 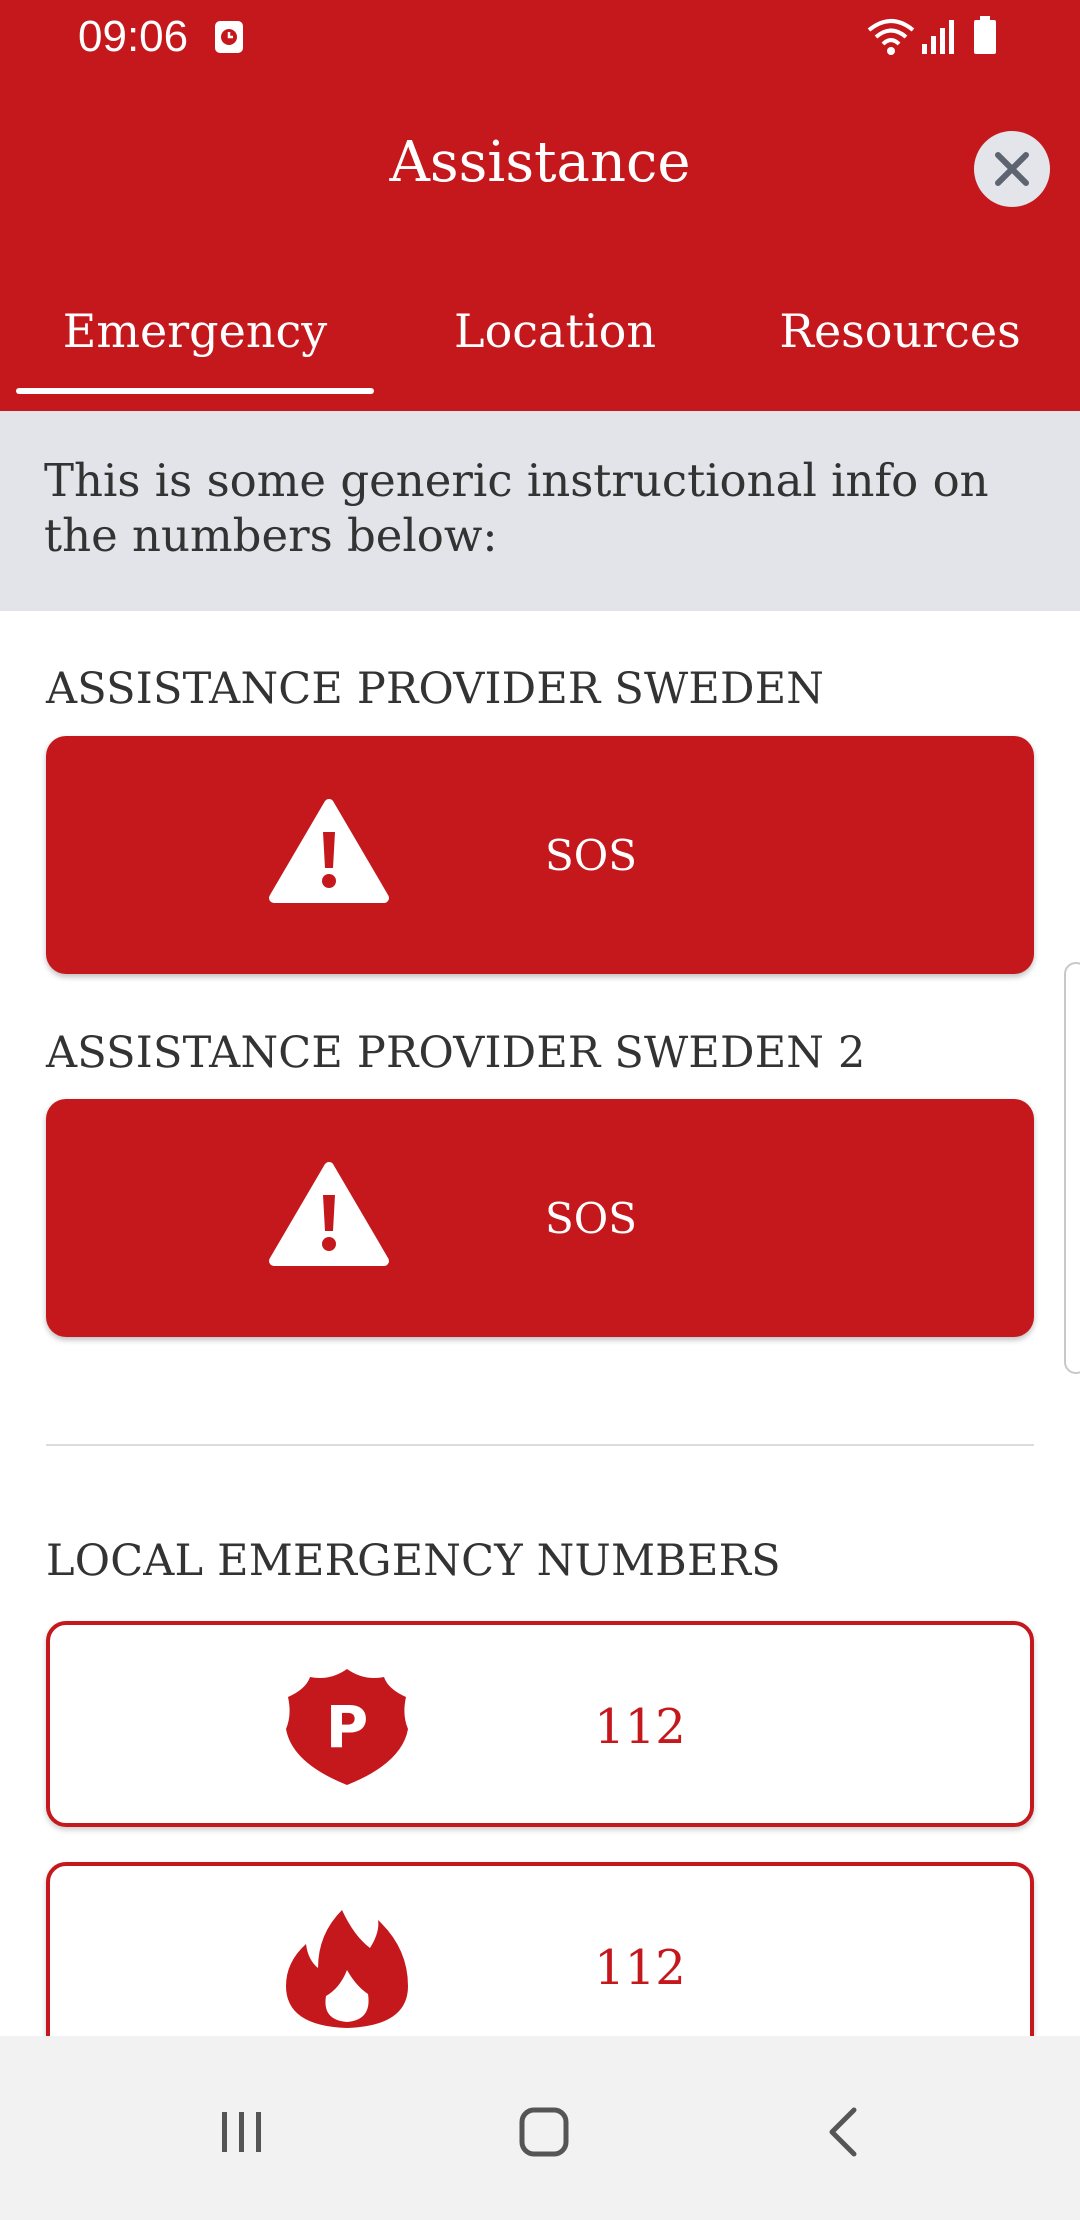 I want to click on sos-button-2: SOS, so click(x=540, y=1218).